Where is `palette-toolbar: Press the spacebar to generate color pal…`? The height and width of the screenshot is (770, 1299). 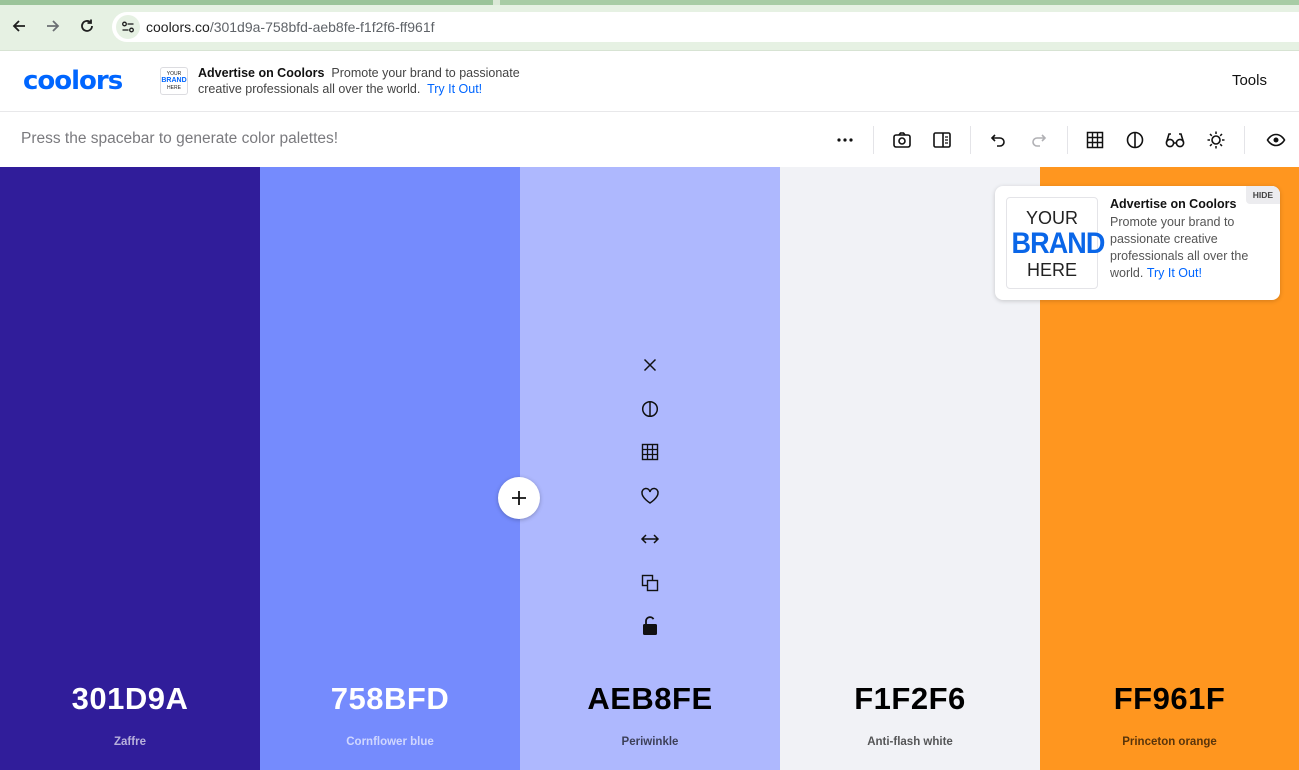 palette-toolbar: Press the spacebar to generate color pal… is located at coordinates (649, 139).